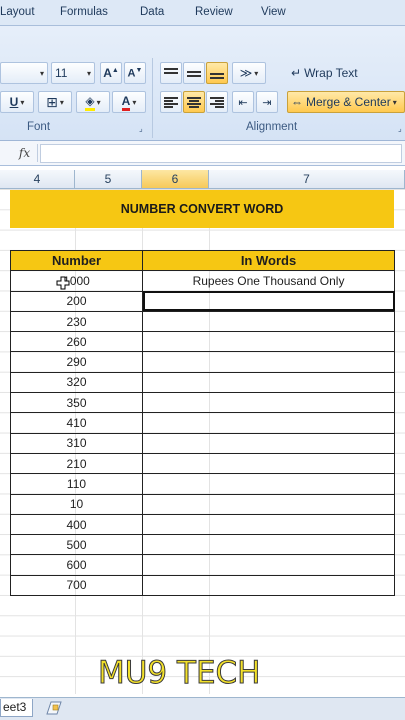  What do you see at coordinates (76, 484) in the screenshot?
I see `number-cell: 110` at bounding box center [76, 484].